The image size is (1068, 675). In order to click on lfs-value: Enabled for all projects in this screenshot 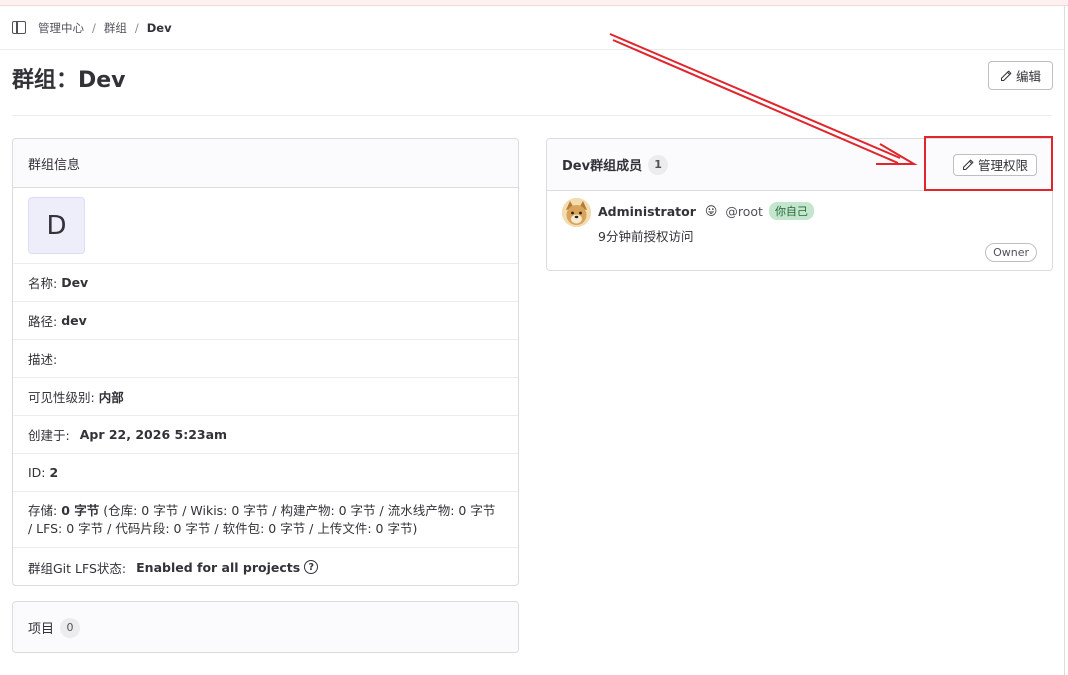, I will do `click(218, 567)`.